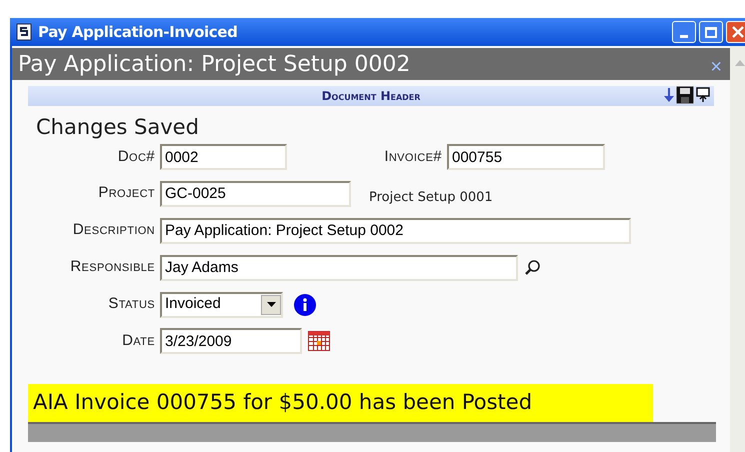 Image resolution: width=745 pixels, height=452 pixels. Describe the element at coordinates (231, 341) in the screenshot. I see `date-field: 3/23/2009` at that location.